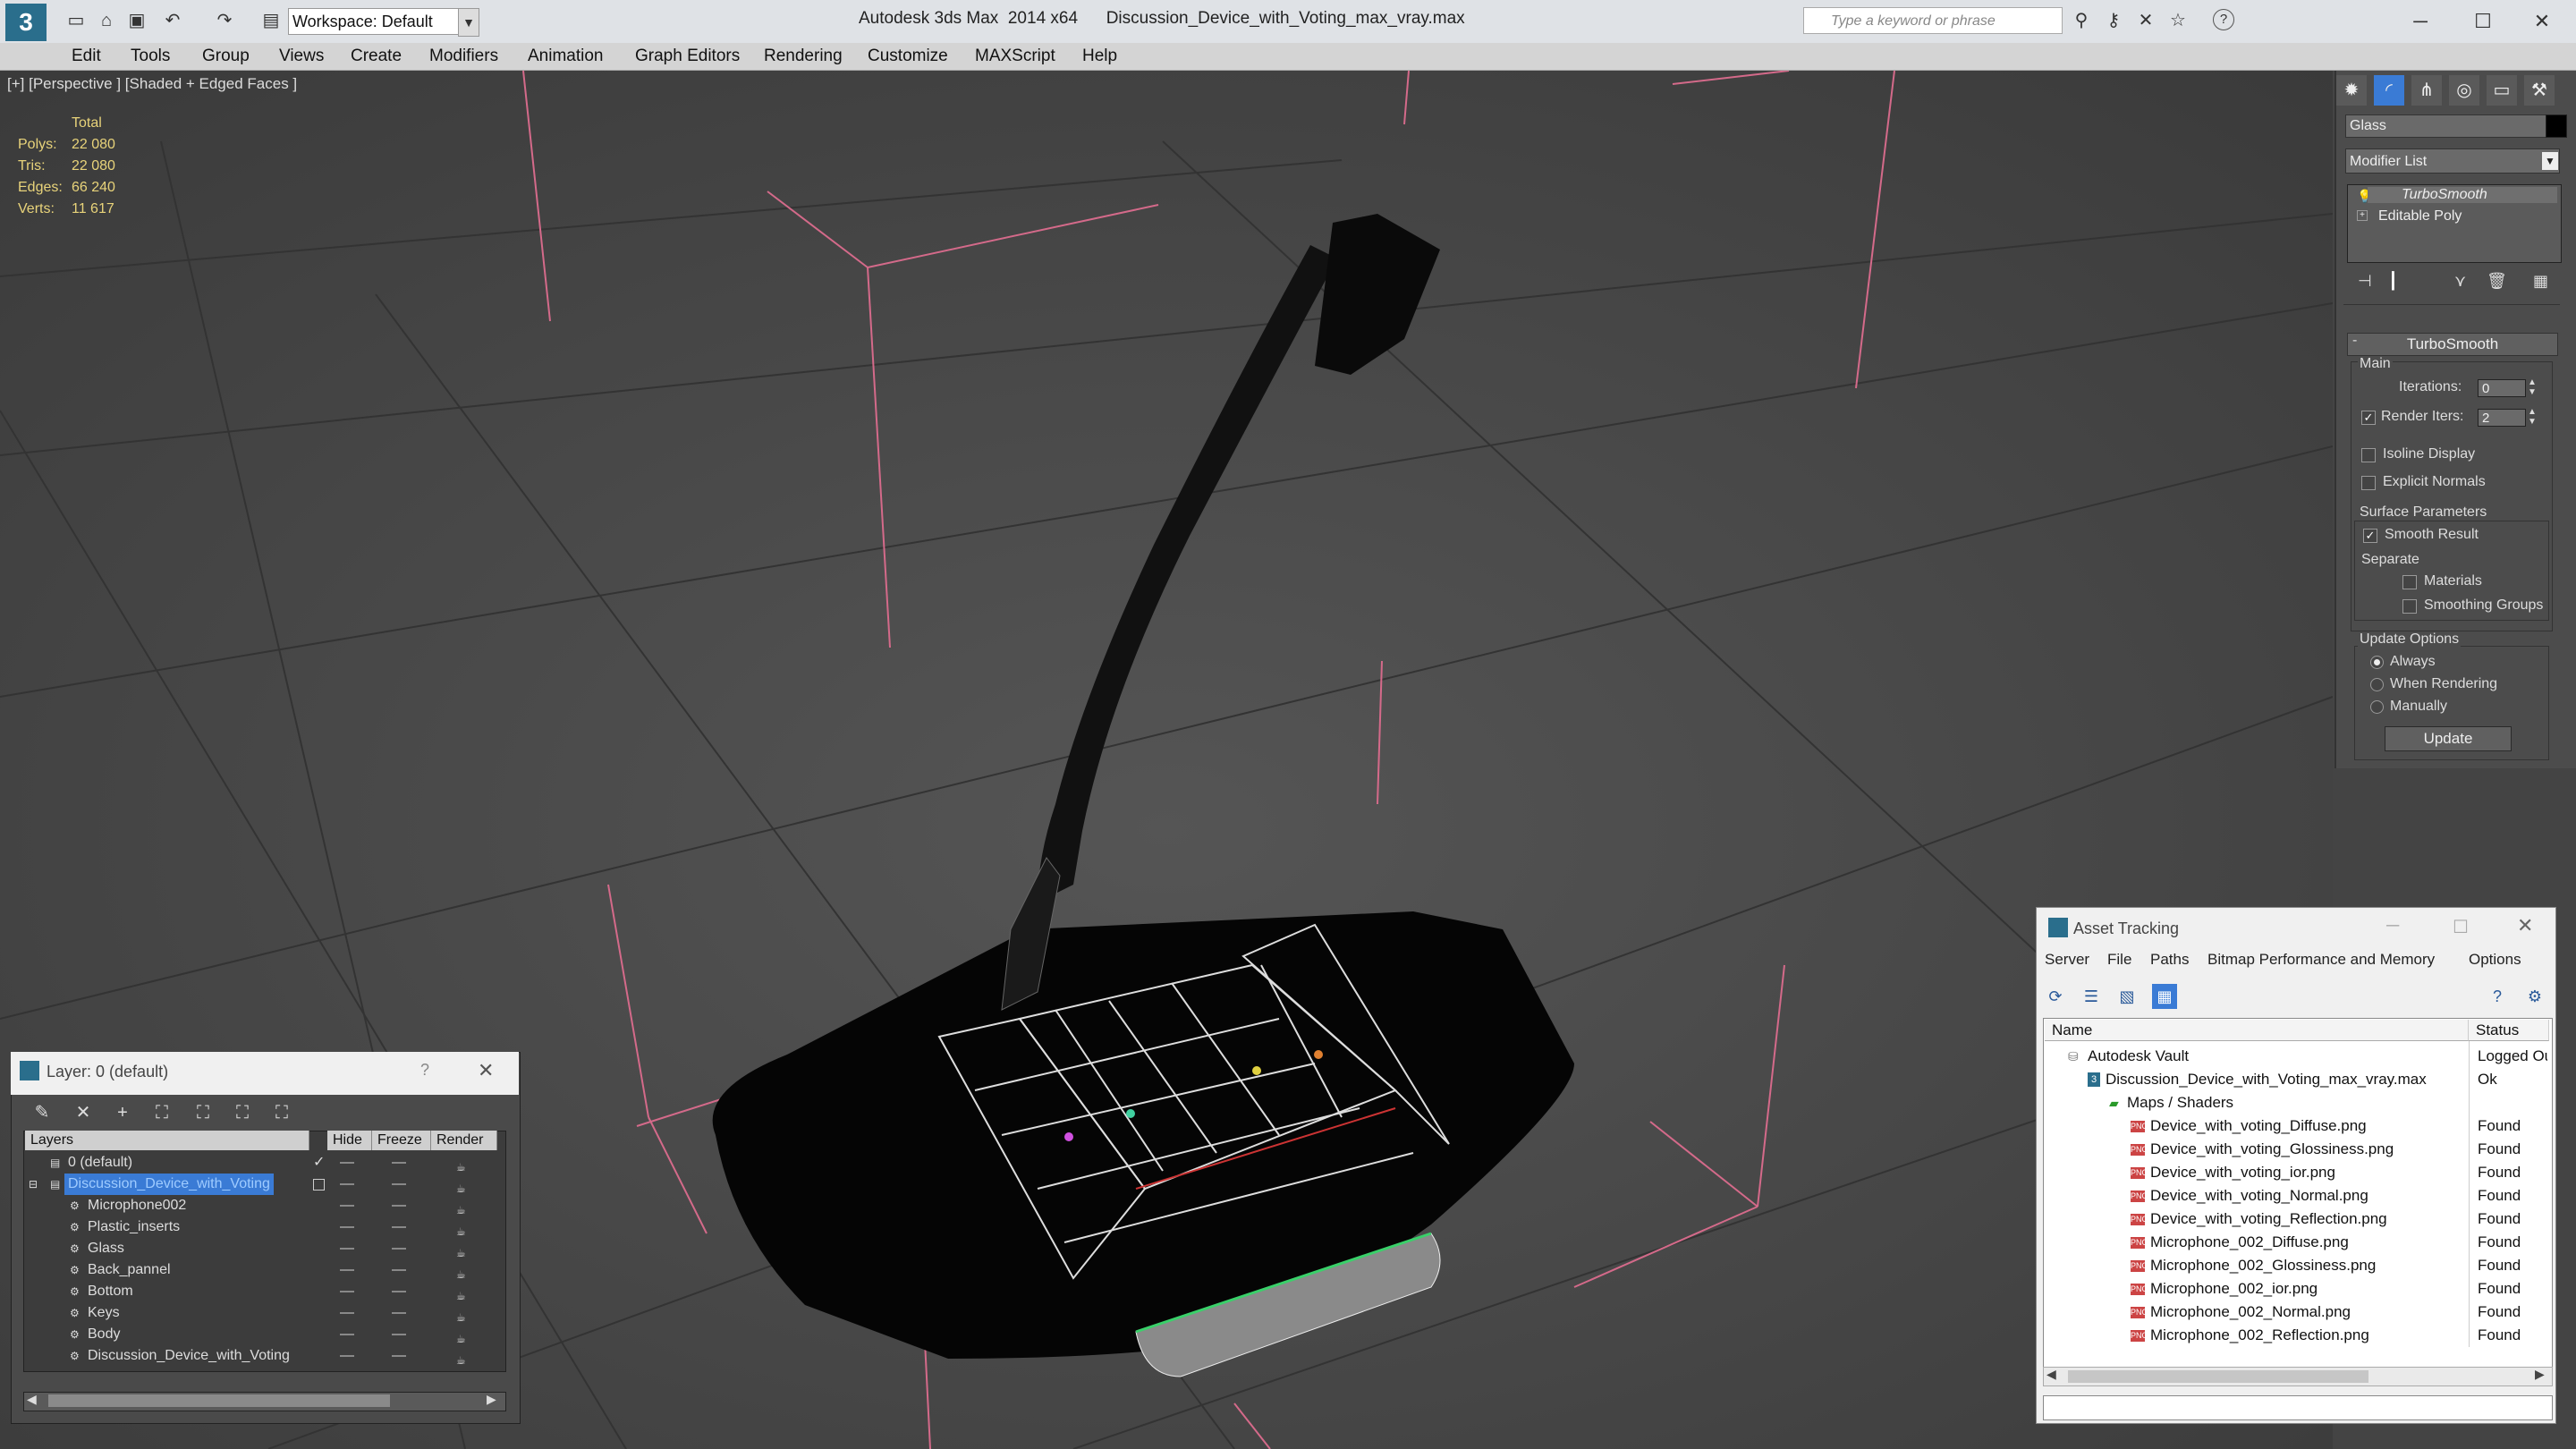 Image resolution: width=2576 pixels, height=1449 pixels. I want to click on app-logo-button: 3, so click(26, 22).